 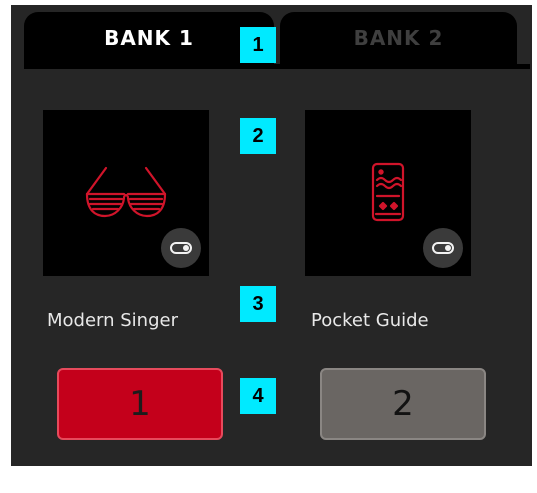 I want to click on enable-toggle-pocket-guide, so click(x=443, y=248).